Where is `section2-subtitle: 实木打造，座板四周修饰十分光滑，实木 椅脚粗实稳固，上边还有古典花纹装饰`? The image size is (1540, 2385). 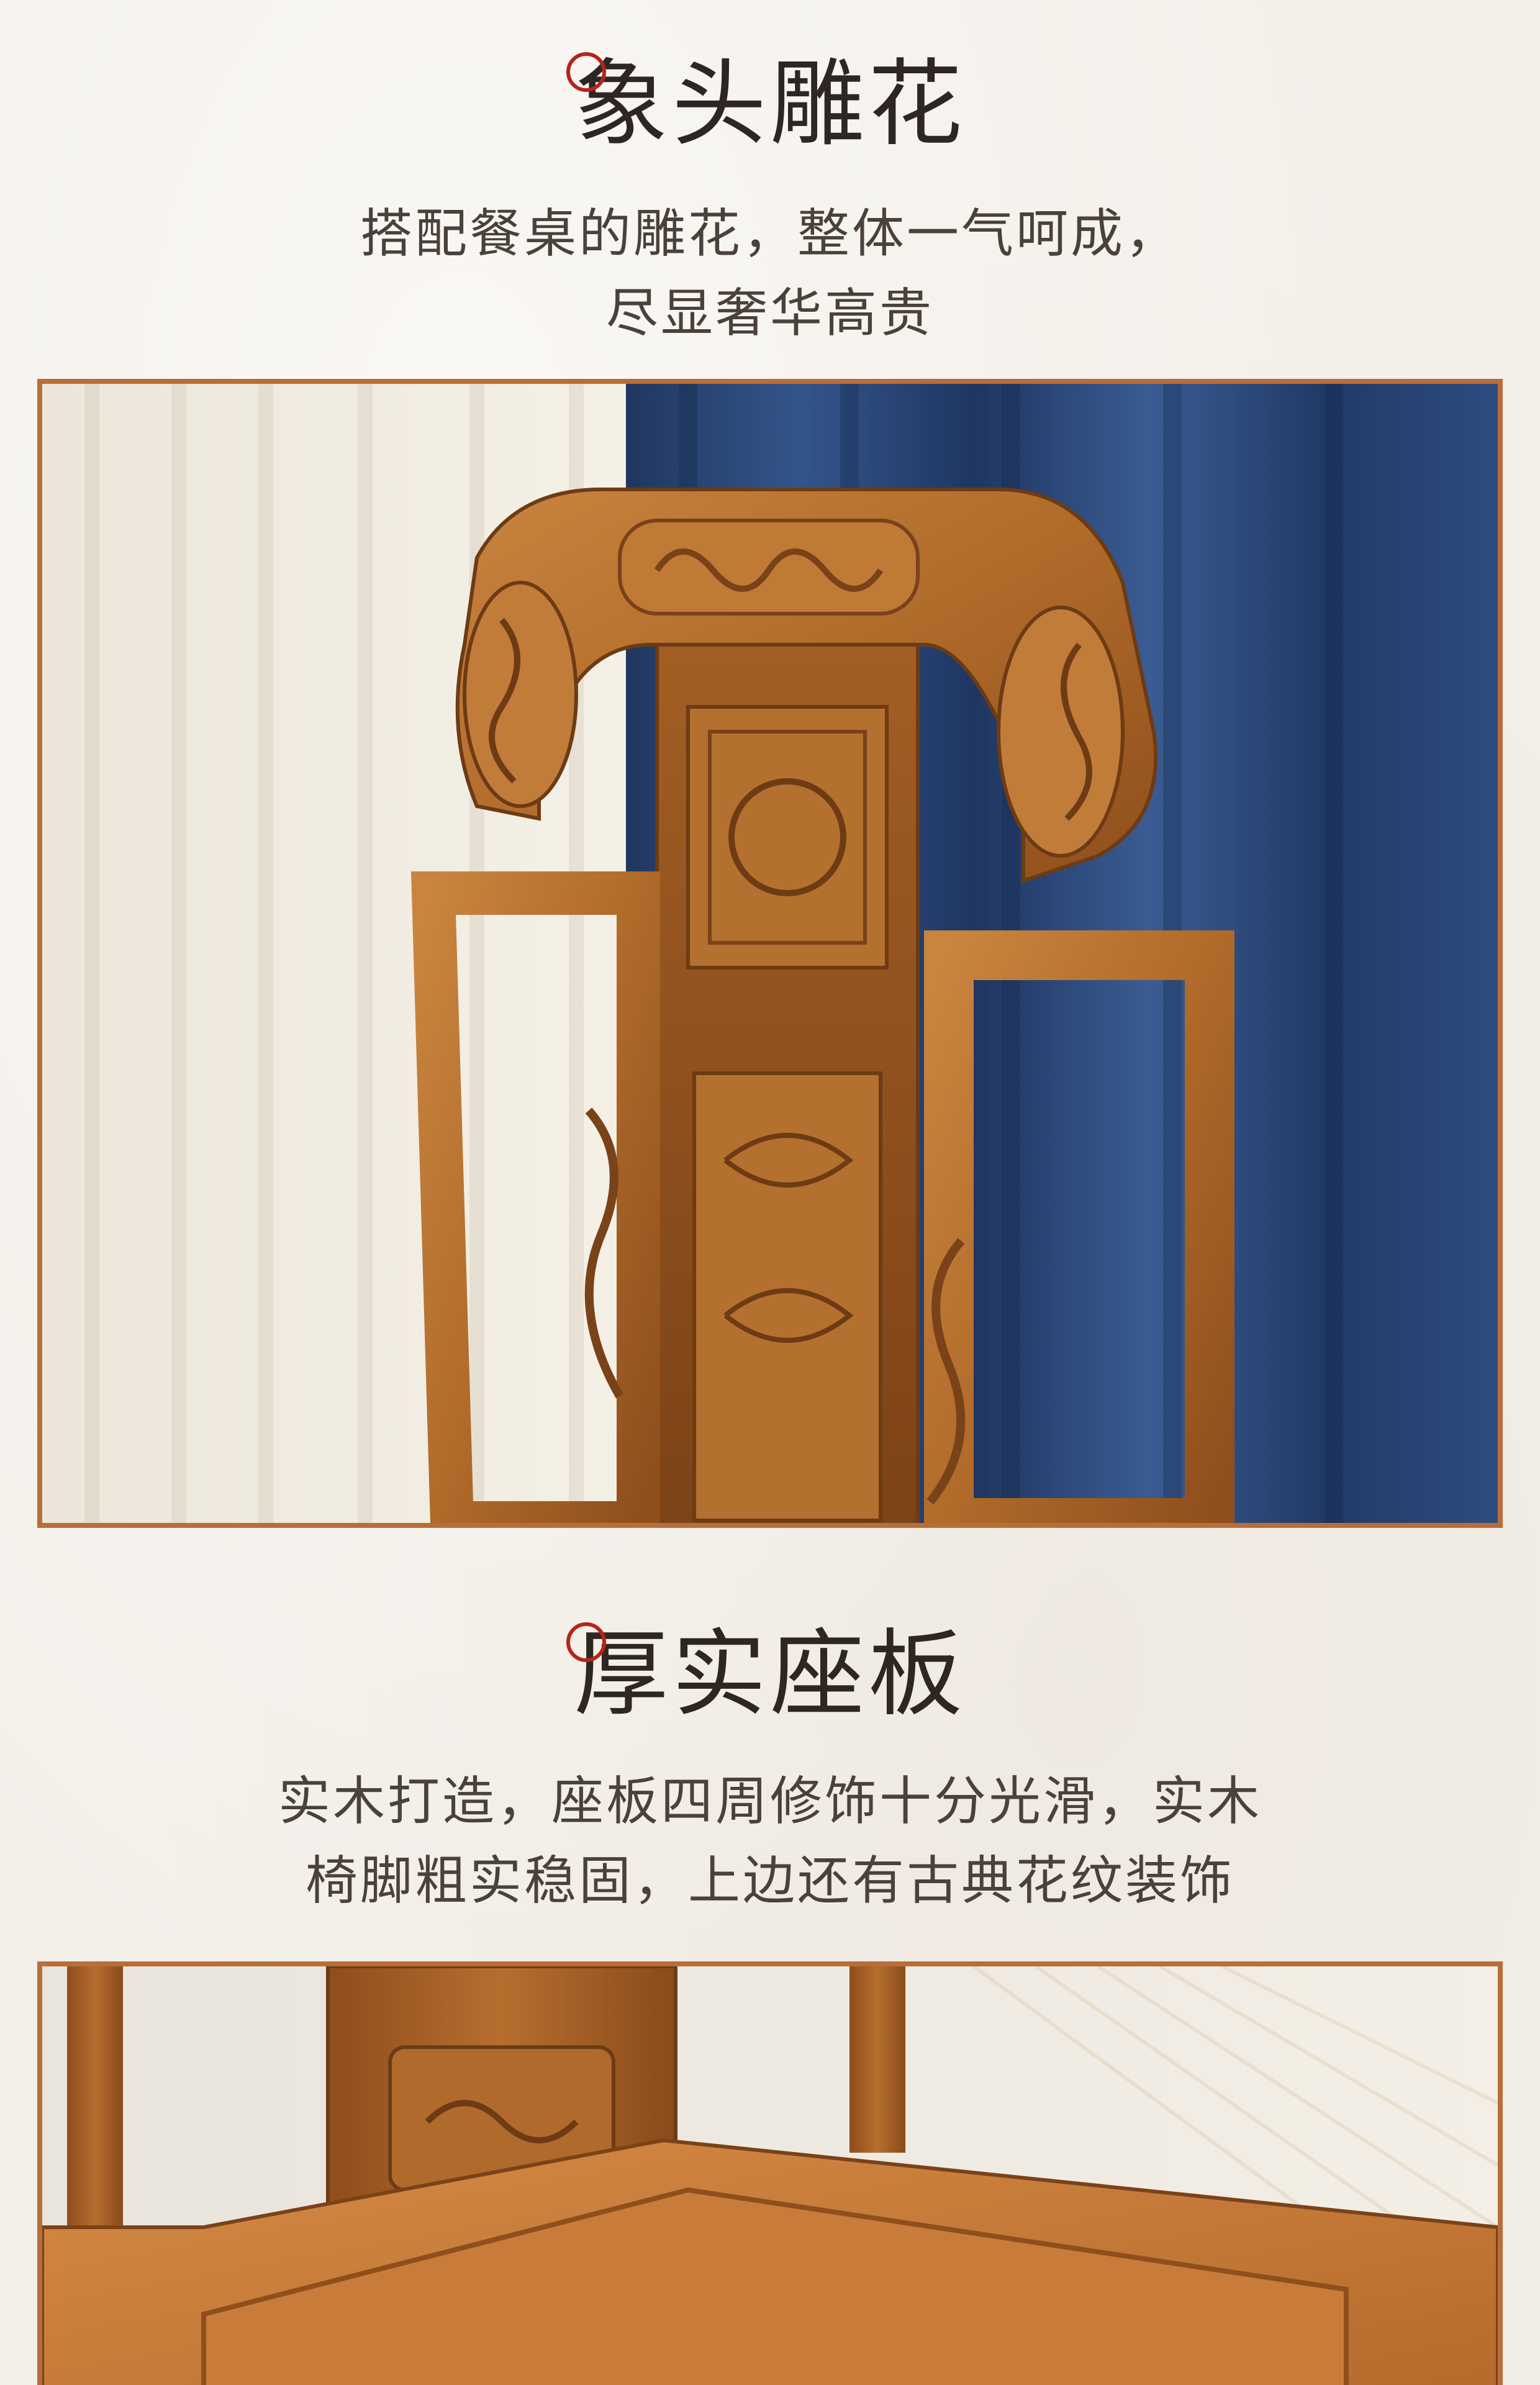
section2-subtitle: 实木打造，座板四周修饰十分光滑，实木 椅脚粗实稳固，上边还有古典花纹装饰 is located at coordinates (770, 1841).